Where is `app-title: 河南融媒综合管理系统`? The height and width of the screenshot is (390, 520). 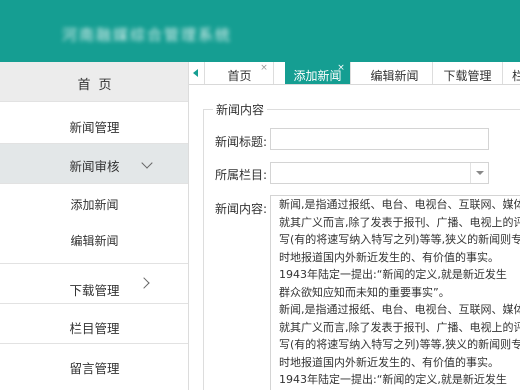 app-title: 河南融媒综合管理系统 is located at coordinates (147, 35).